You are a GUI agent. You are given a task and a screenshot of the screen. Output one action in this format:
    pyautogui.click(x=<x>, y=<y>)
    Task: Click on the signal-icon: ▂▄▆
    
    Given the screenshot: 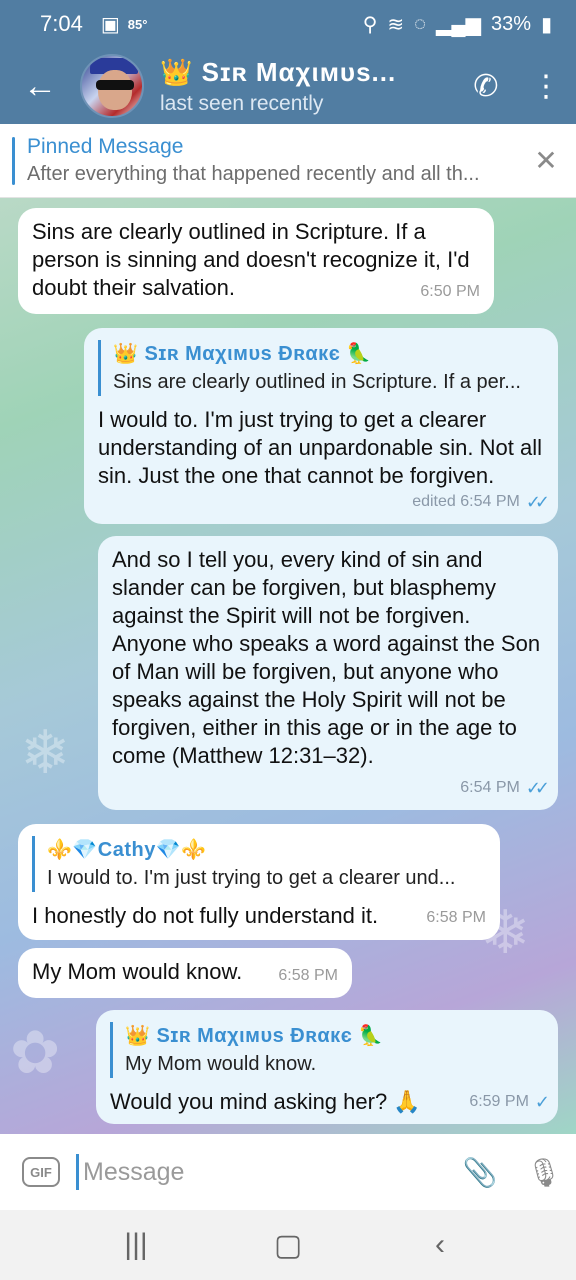 What is the action you would take?
    pyautogui.click(x=458, y=24)
    